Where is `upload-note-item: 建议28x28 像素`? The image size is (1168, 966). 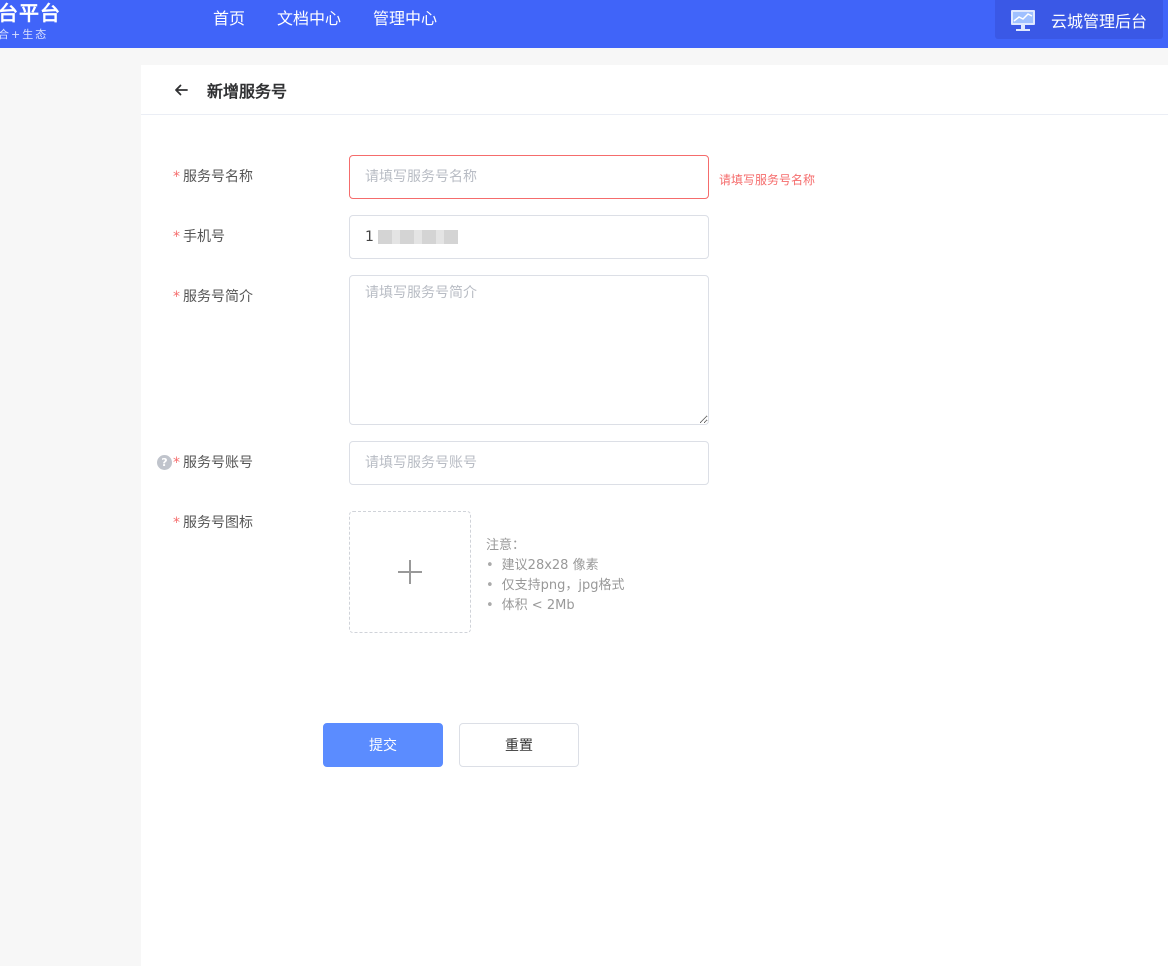 upload-note-item: 建议28x28 像素 is located at coordinates (555, 566).